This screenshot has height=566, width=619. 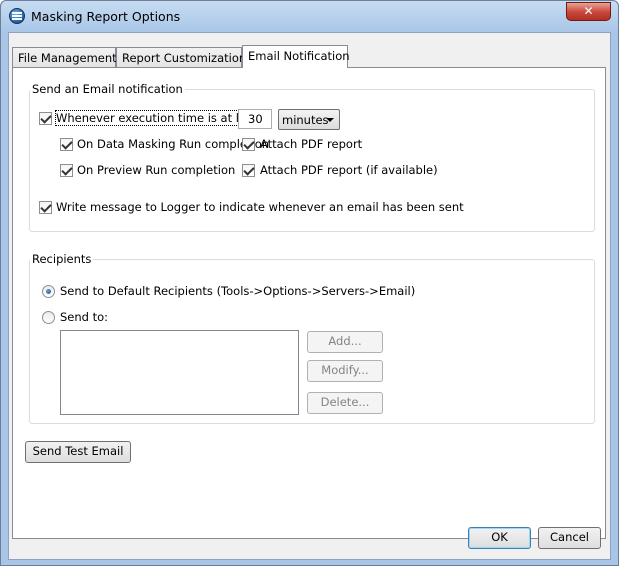 I want to click on send-test-email-button: Send Test Email, so click(x=78, y=452).